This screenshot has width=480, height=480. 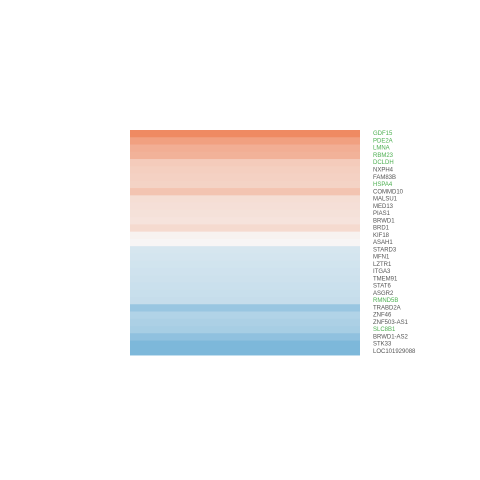 I want to click on row-label: ZNF503-AS1, so click(x=391, y=323).